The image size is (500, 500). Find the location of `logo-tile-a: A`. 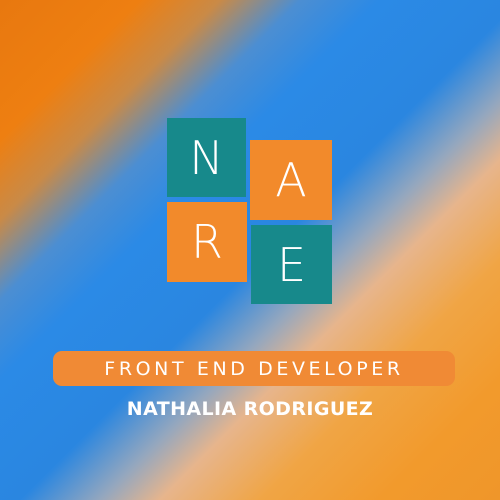

logo-tile-a: A is located at coordinates (291, 180).